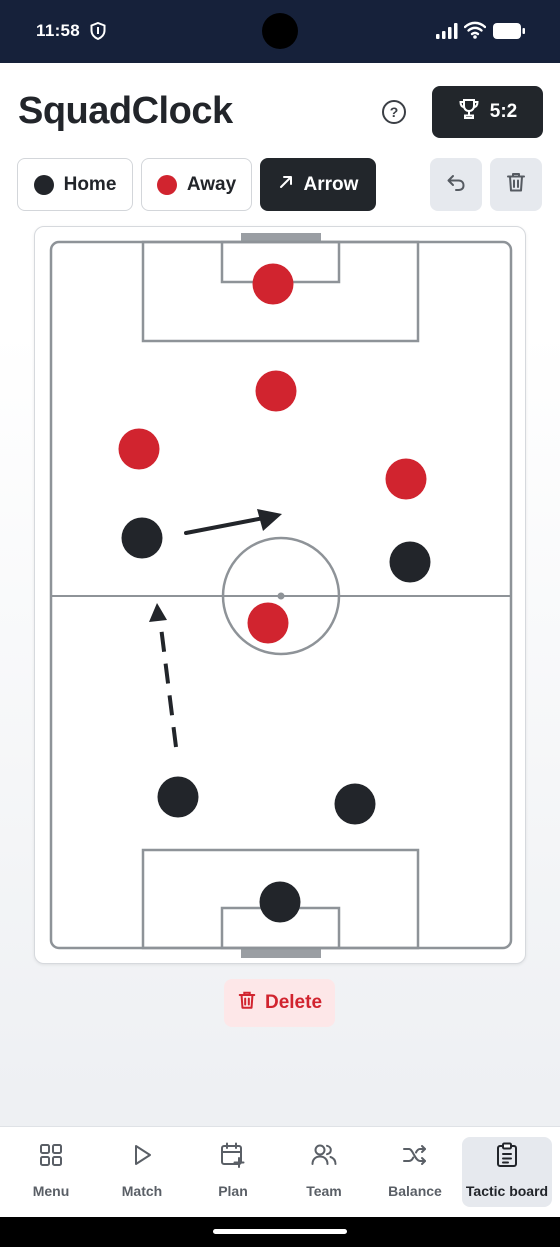  Describe the element at coordinates (415, 1172) in the screenshot. I see `nav-item-balance: Balance` at that location.